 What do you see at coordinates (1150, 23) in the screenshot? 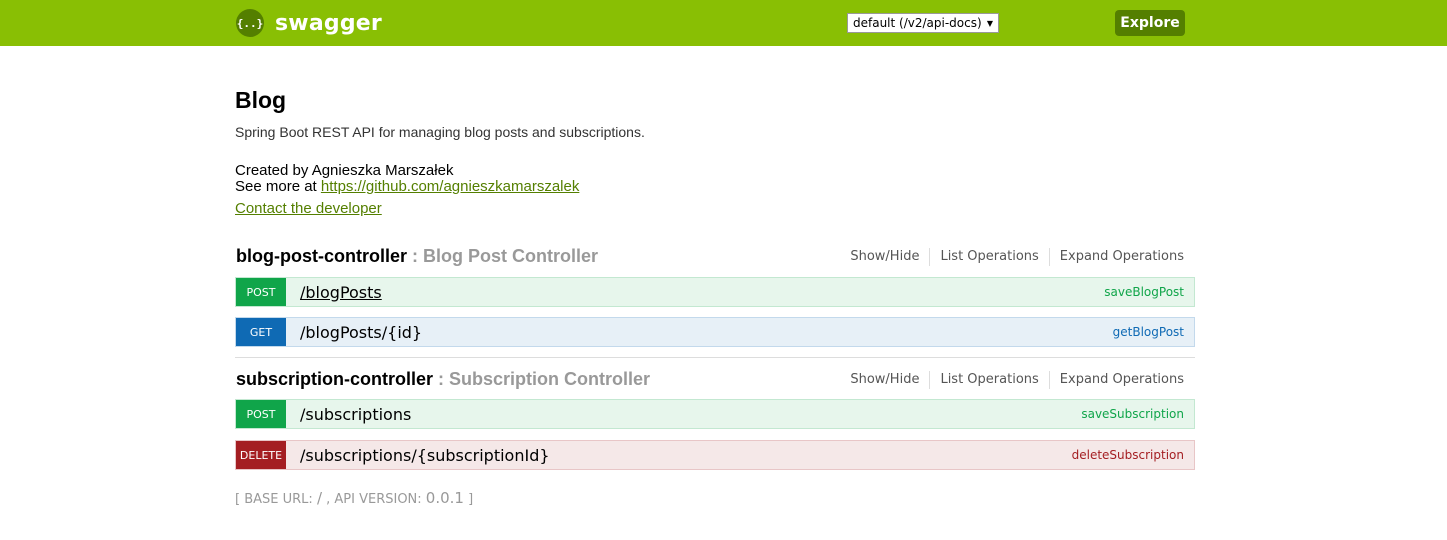
I see `explore-button: Explore` at bounding box center [1150, 23].